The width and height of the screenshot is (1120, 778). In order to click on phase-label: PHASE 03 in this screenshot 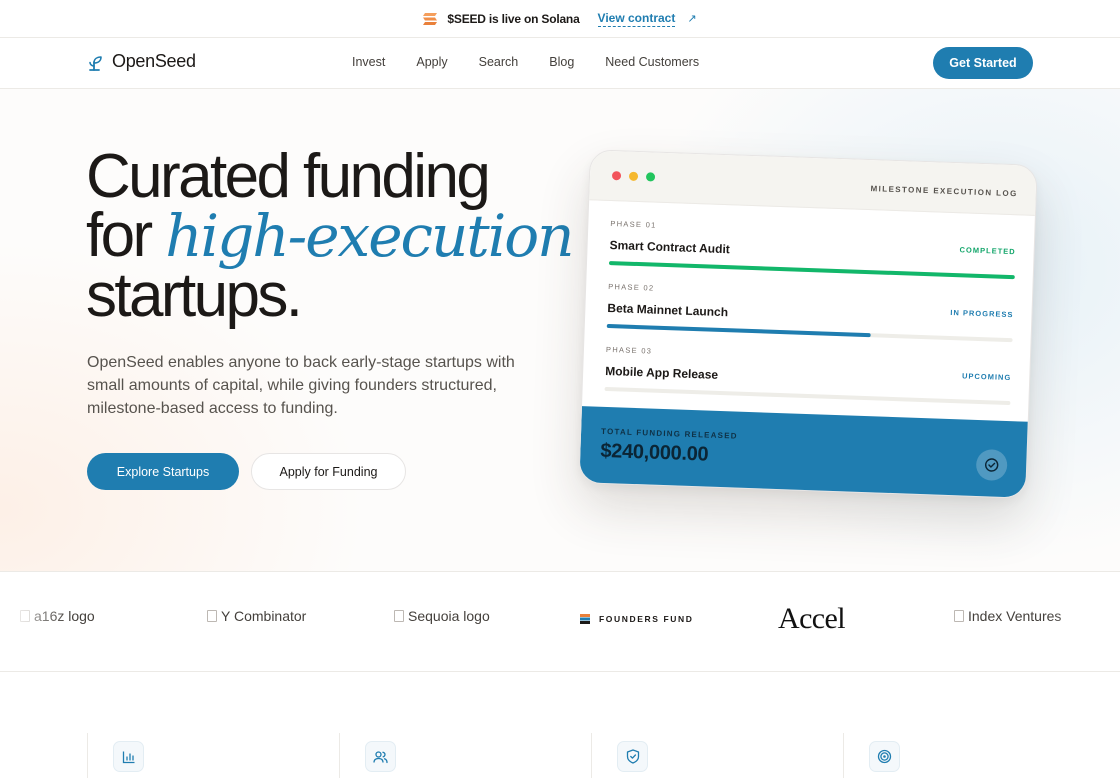, I will do `click(629, 350)`.